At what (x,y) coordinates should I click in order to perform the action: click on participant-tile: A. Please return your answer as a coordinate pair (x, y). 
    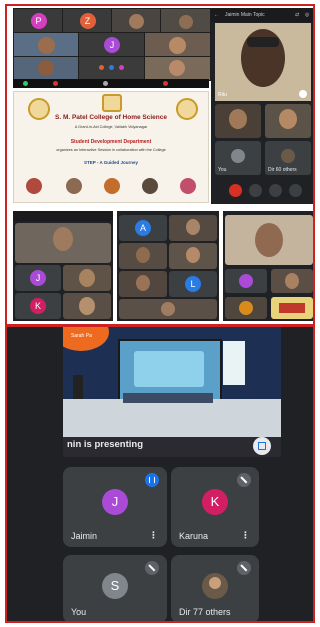
    Looking at the image, I should click on (143, 228).